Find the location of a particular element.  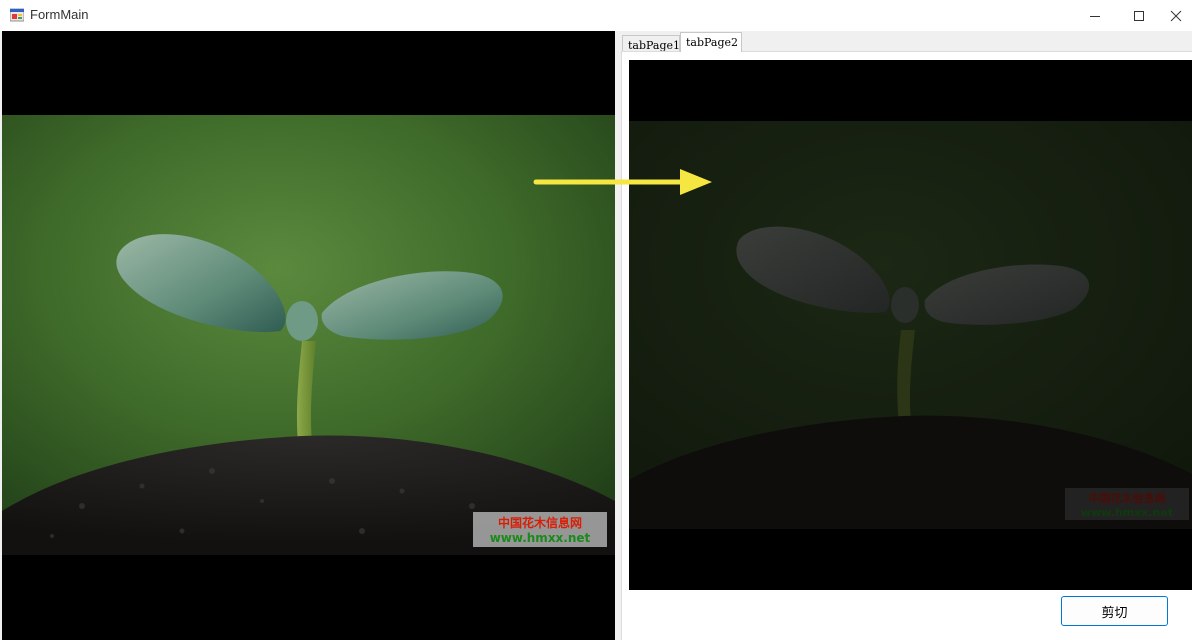

close-button is located at coordinates (1176, 15).